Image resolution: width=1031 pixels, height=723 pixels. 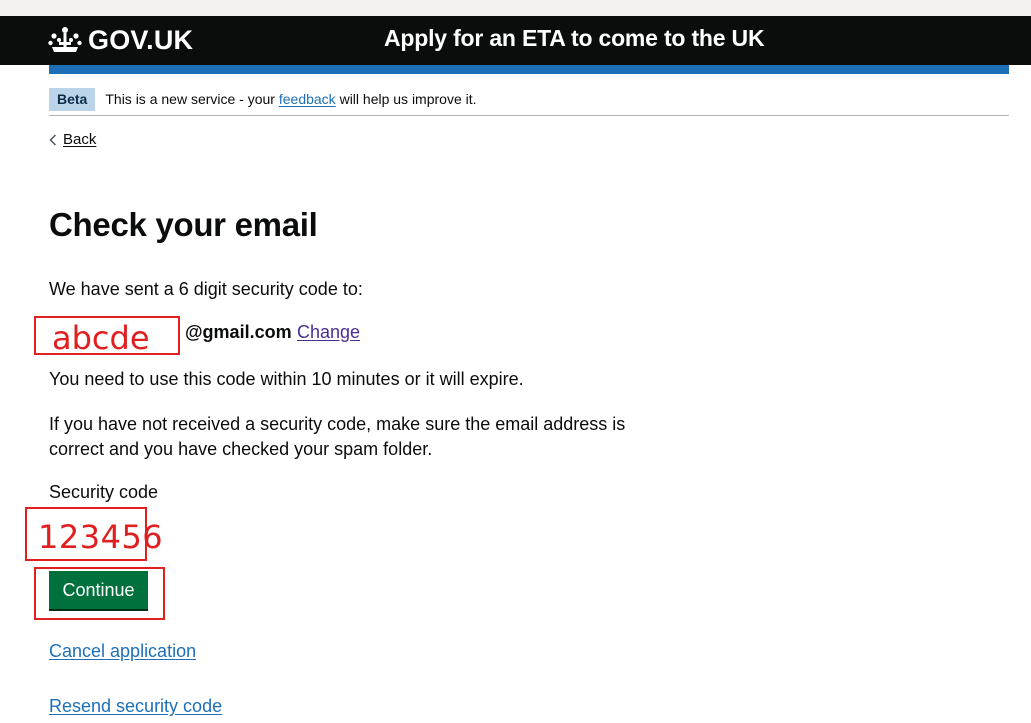 I want to click on cancel-application-link: Cancel application, so click(x=122, y=651).